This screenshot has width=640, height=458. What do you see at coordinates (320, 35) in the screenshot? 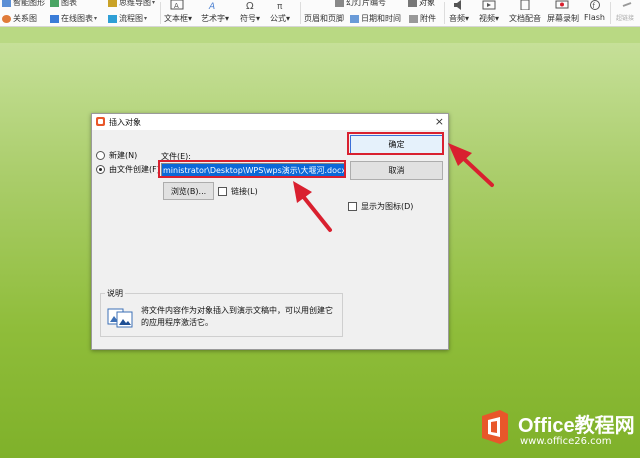
I see `slide-top-strip` at bounding box center [320, 35].